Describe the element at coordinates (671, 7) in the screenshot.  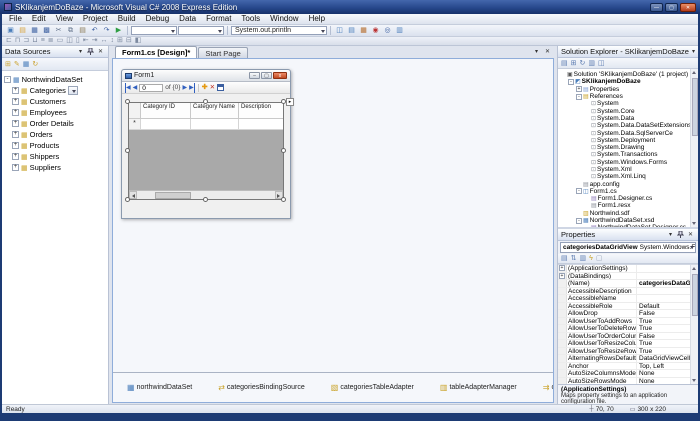
I see `maximize-button: ▢` at that location.